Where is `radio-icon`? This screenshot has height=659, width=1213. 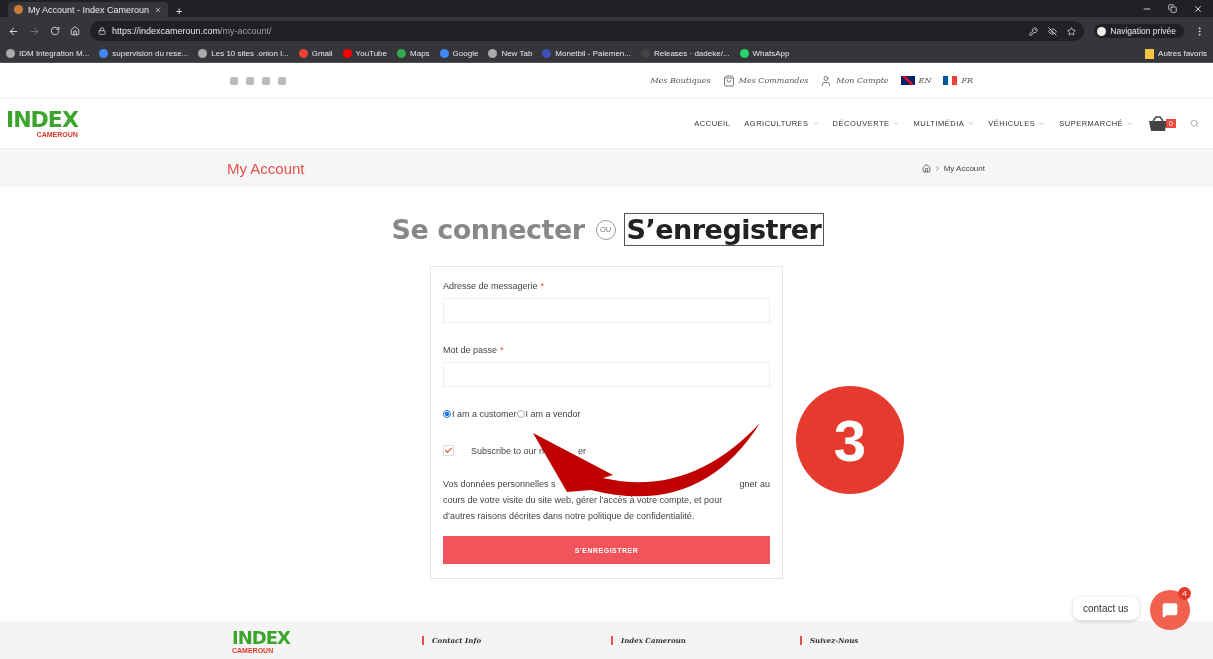 radio-icon is located at coordinates (447, 414).